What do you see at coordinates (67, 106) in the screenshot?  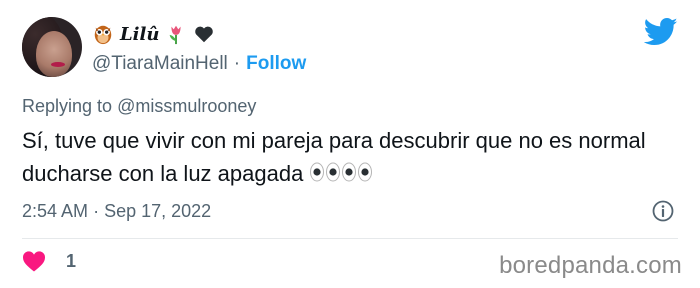 I see `replying-to-prefix: Replying to` at bounding box center [67, 106].